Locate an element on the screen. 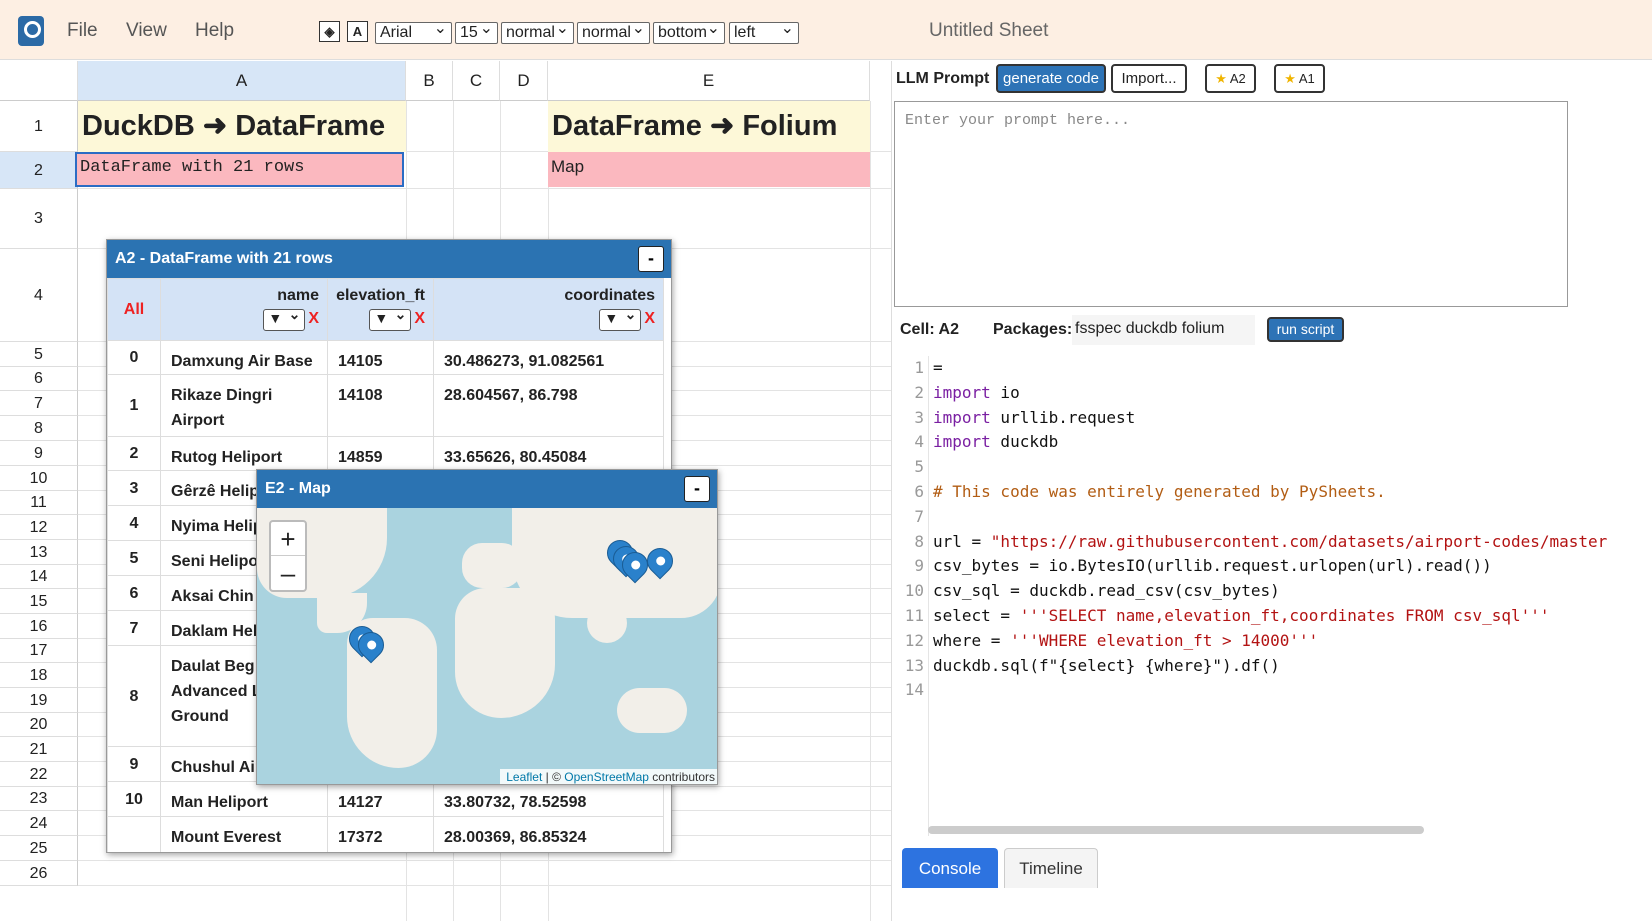 The image size is (1652, 921). row-header-25: 25 is located at coordinates (39, 848).